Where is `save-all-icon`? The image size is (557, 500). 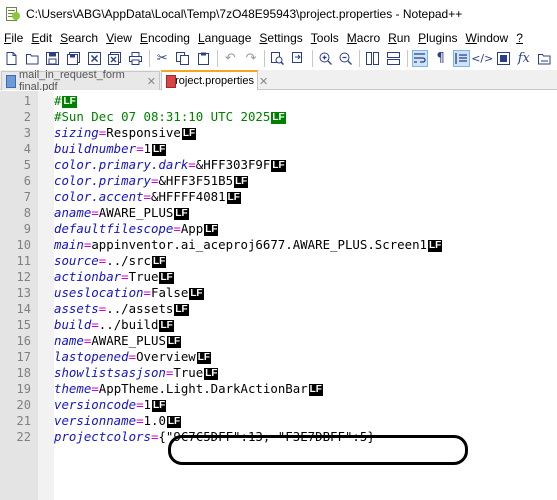 save-all-icon is located at coordinates (73, 58).